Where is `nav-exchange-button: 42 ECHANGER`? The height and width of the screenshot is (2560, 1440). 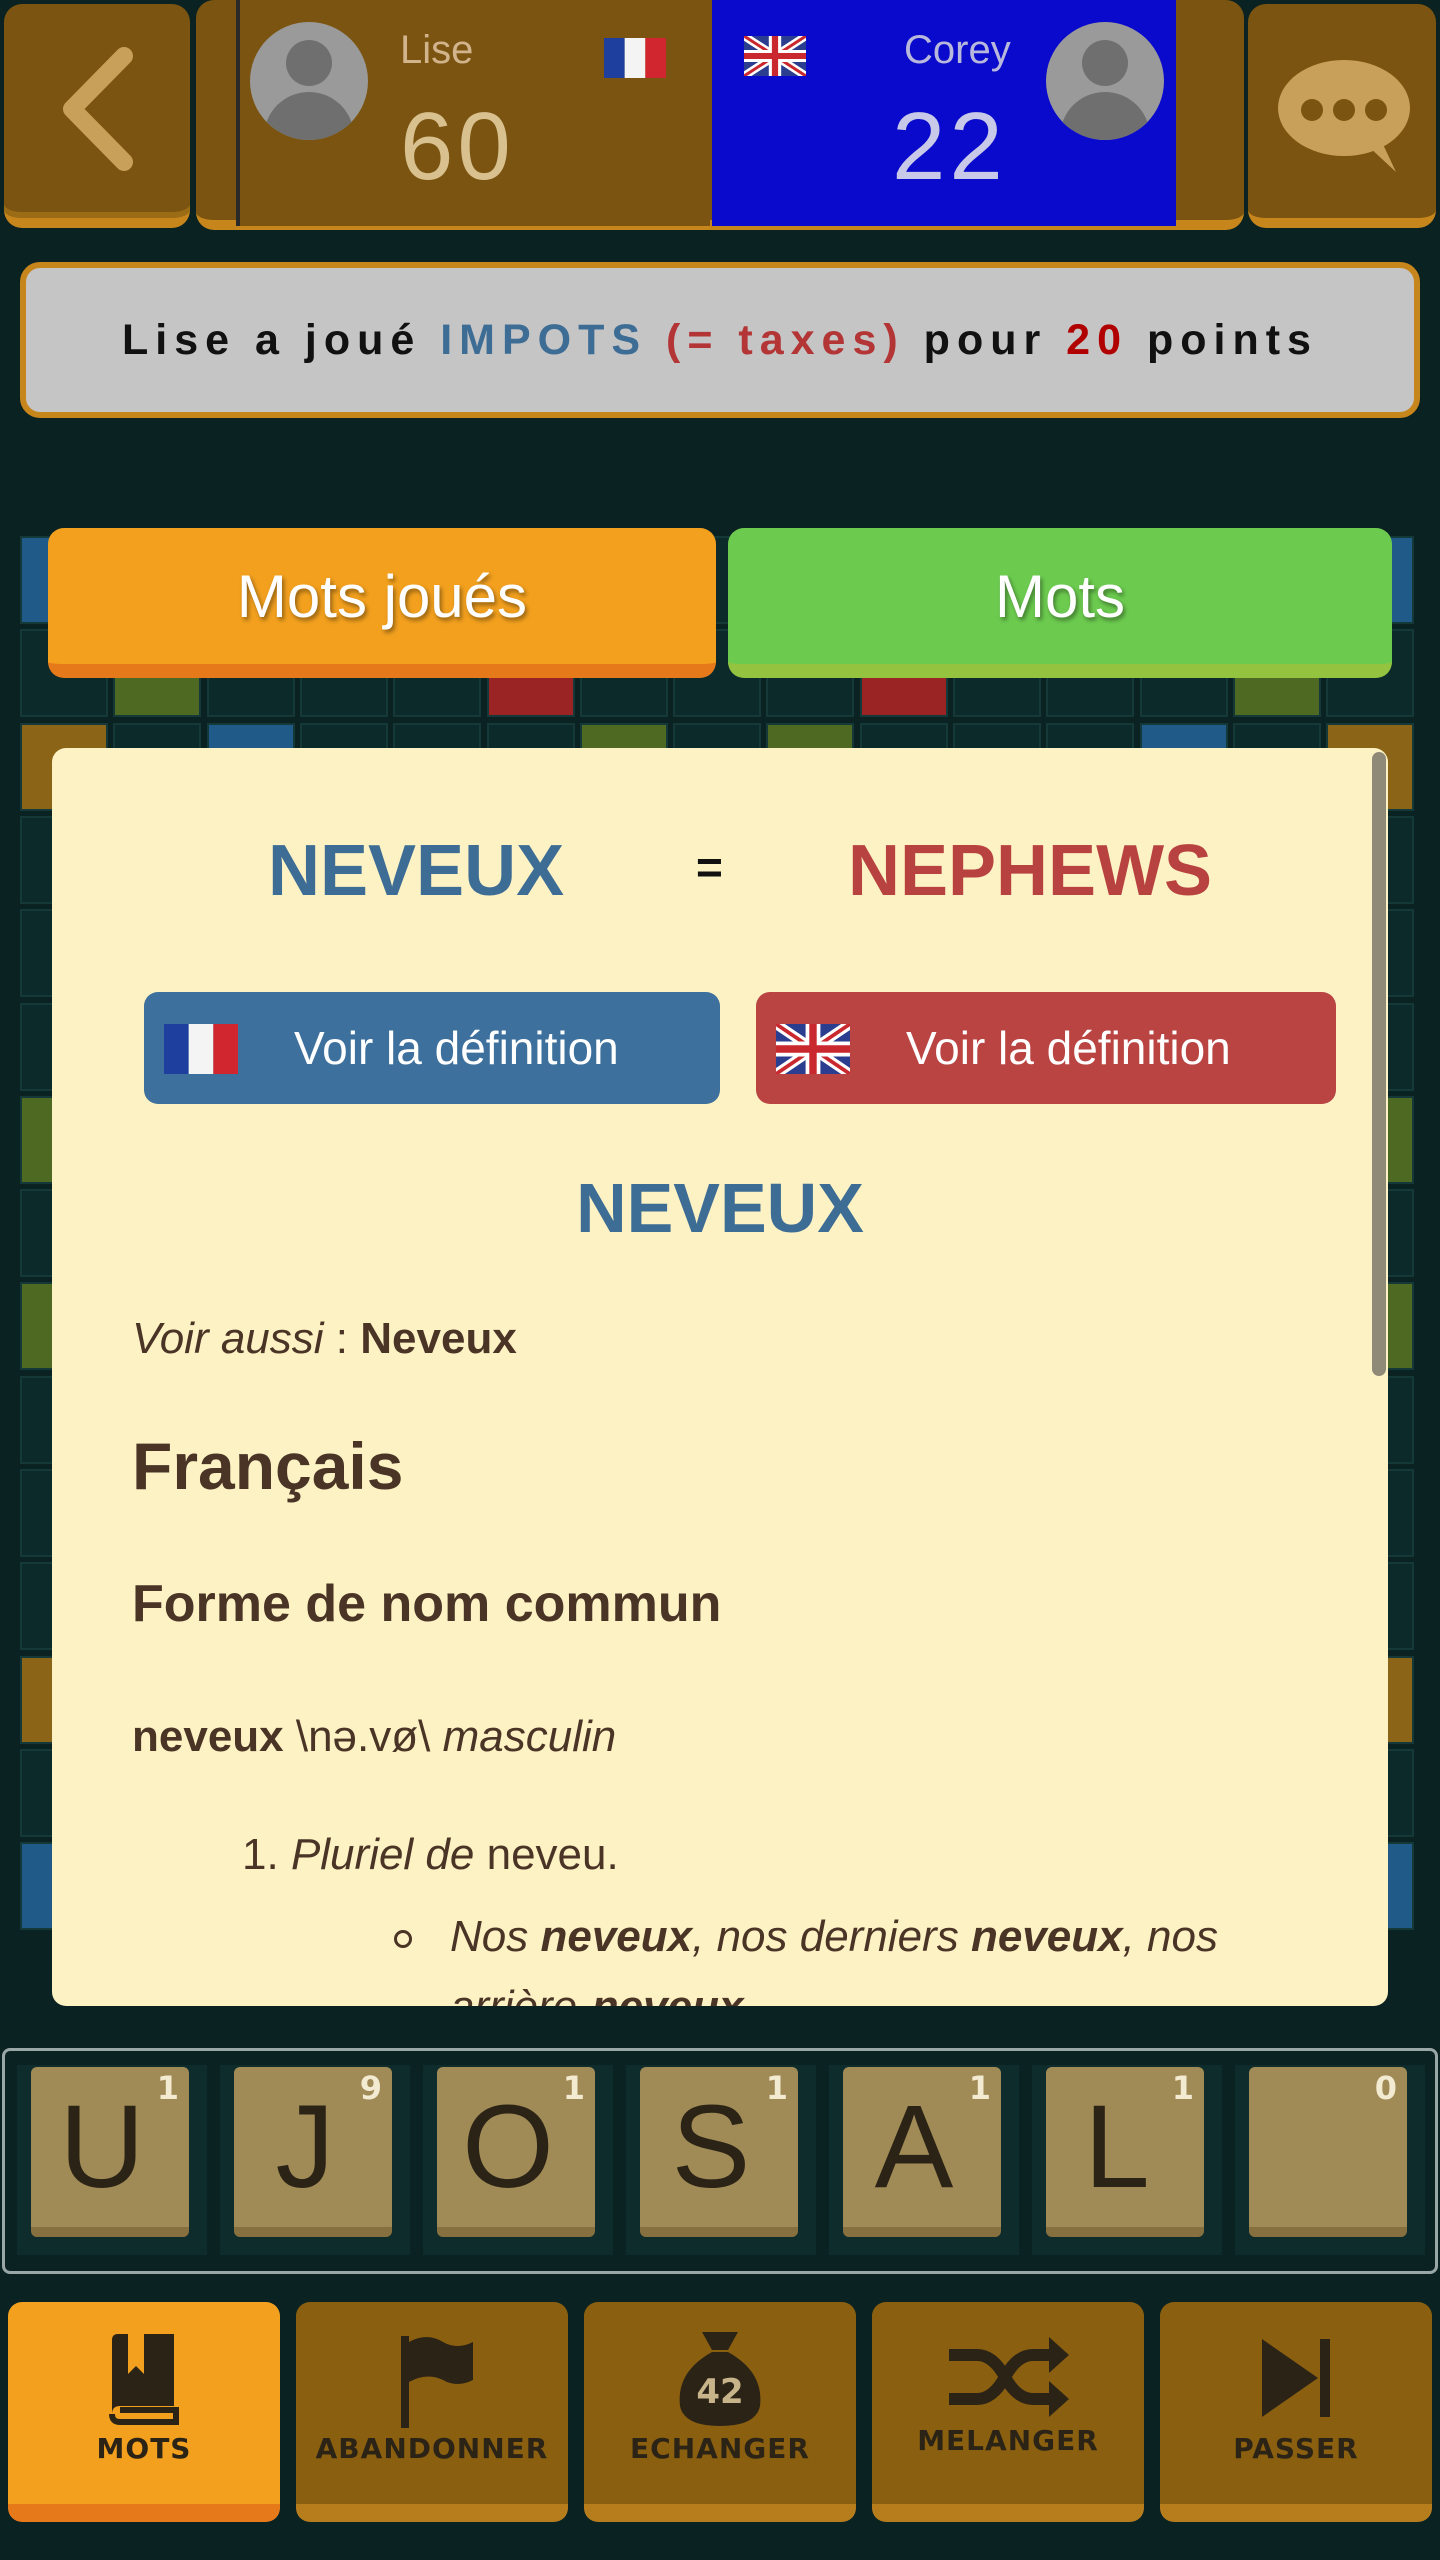 nav-exchange-button: 42 ECHANGER is located at coordinates (720, 2412).